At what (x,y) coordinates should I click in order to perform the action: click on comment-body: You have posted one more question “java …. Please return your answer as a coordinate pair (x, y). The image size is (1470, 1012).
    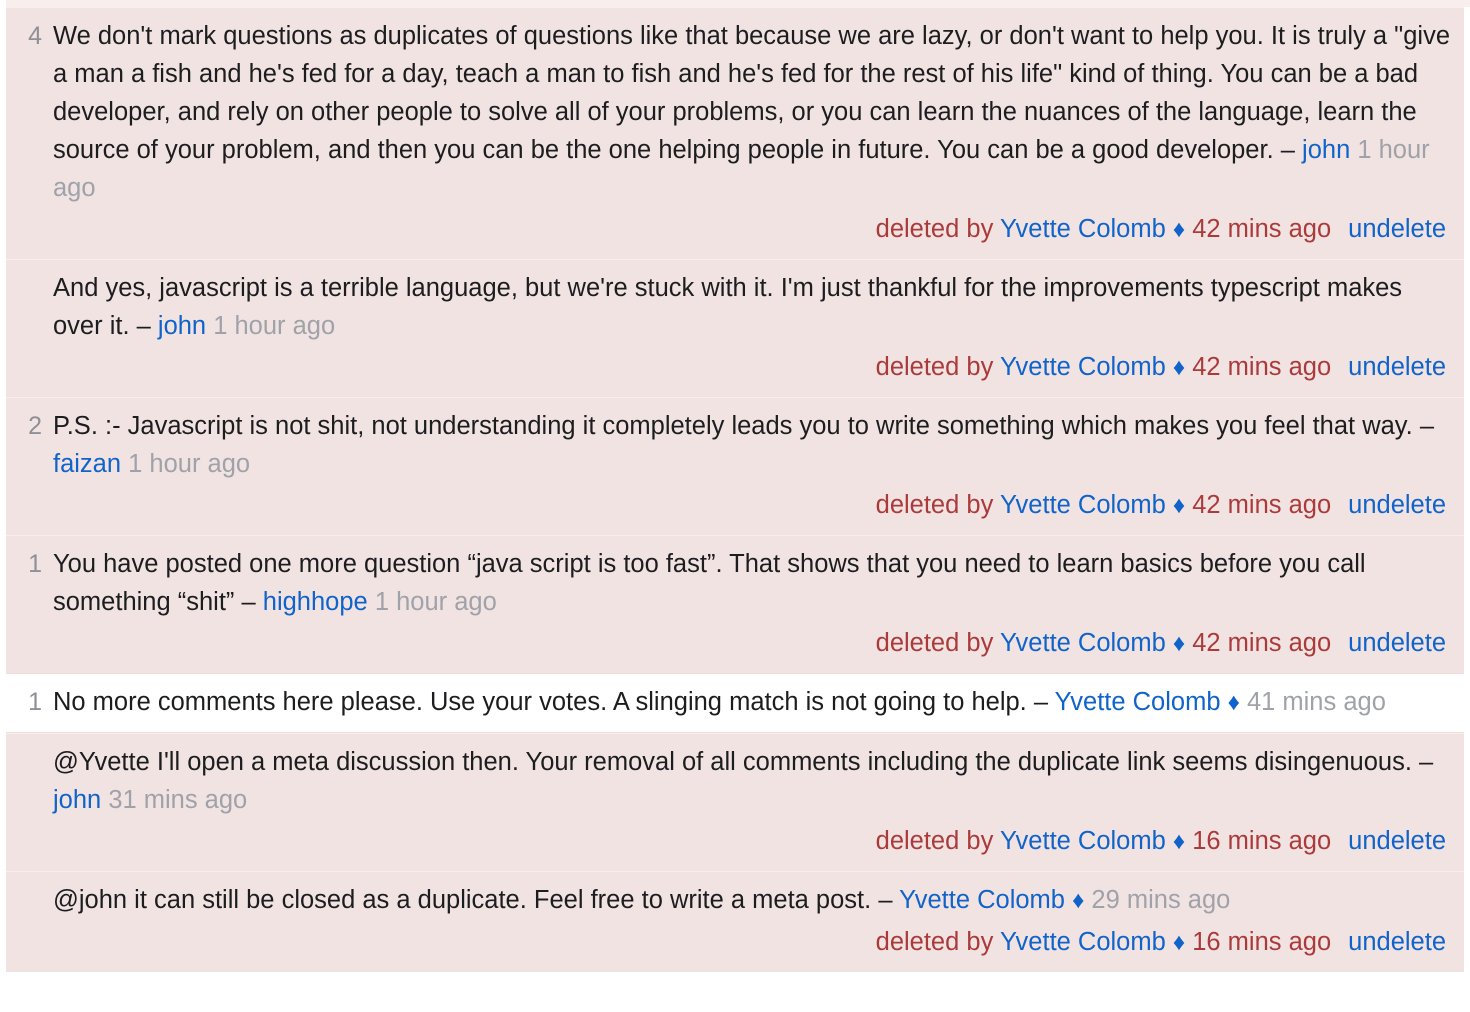
    Looking at the image, I should click on (749, 604).